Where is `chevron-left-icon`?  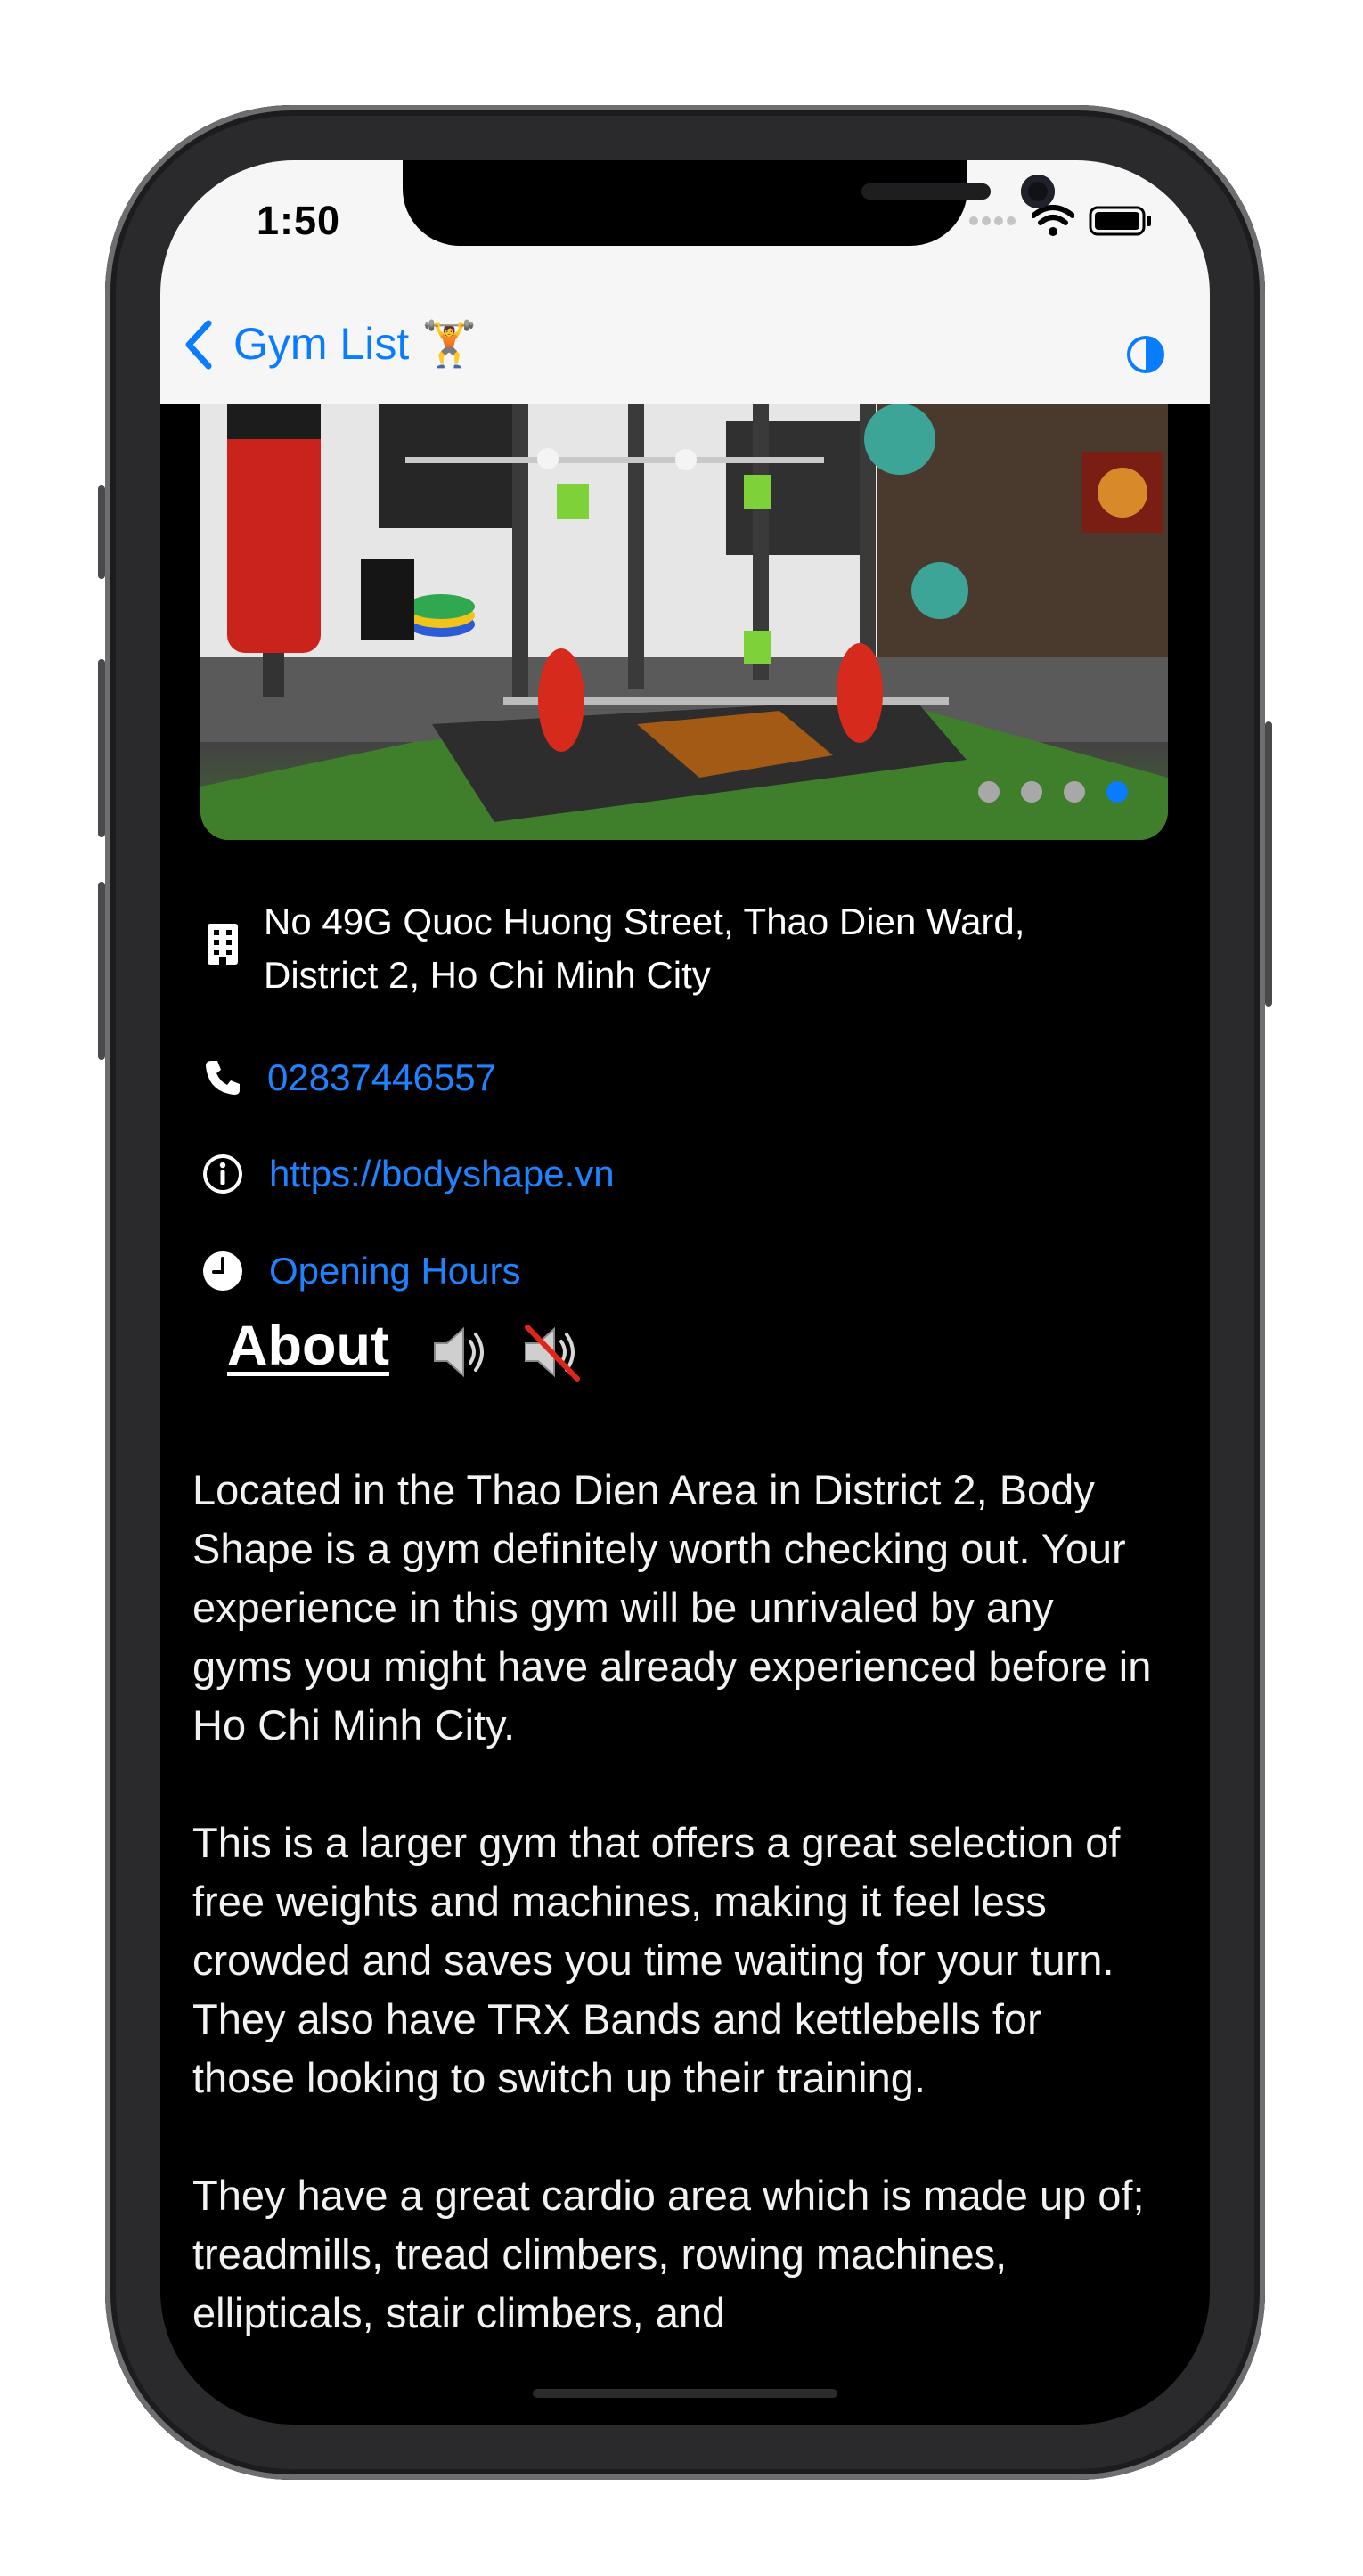 chevron-left-icon is located at coordinates (199, 345).